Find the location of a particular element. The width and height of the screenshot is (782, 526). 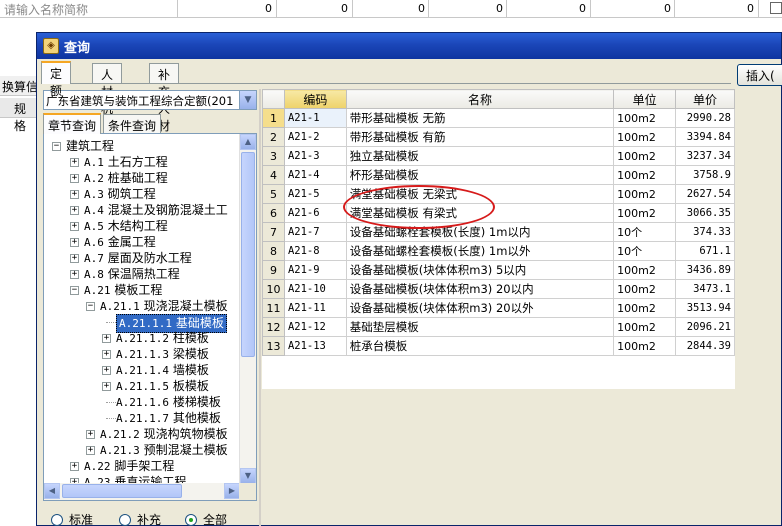

tab-supplement-labor-material-machine: 补充人材机 is located at coordinates (164, 106).